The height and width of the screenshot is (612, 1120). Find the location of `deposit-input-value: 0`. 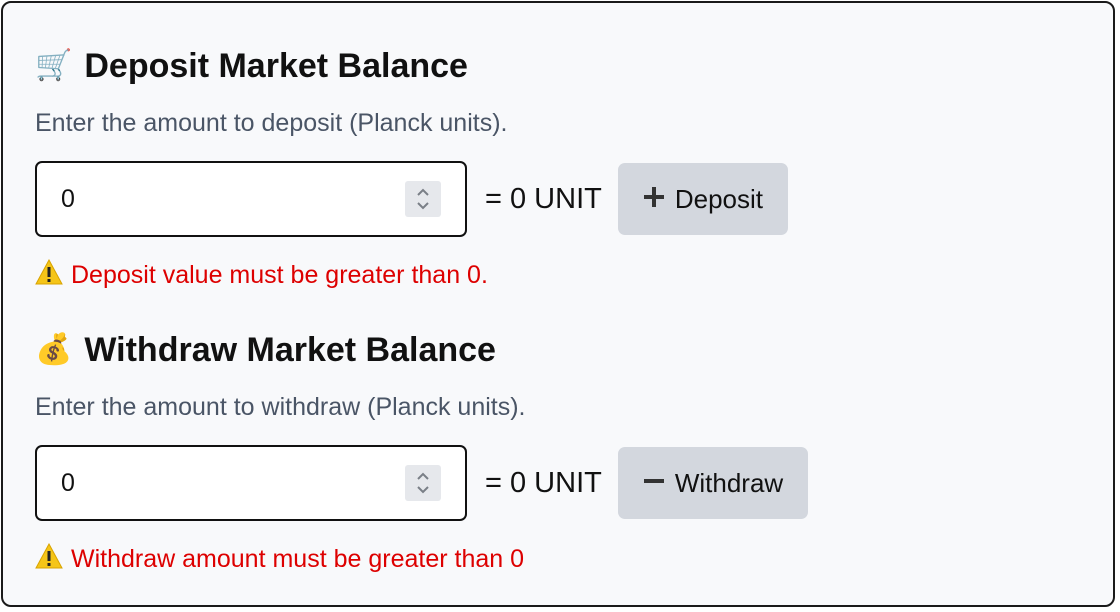

deposit-input-value: 0 is located at coordinates (68, 198).